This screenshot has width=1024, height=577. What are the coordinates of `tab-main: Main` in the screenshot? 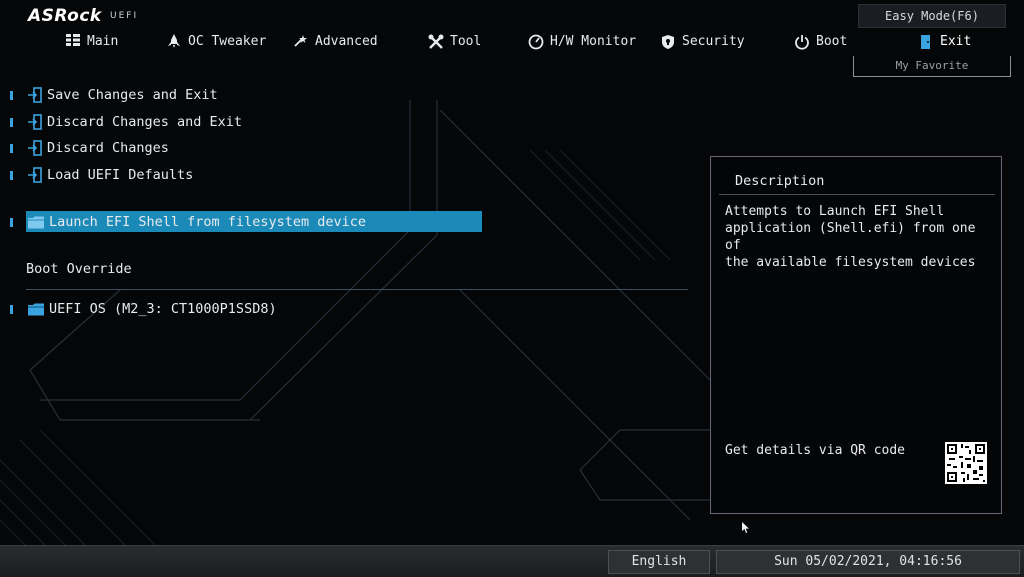 It's located at (91, 41).